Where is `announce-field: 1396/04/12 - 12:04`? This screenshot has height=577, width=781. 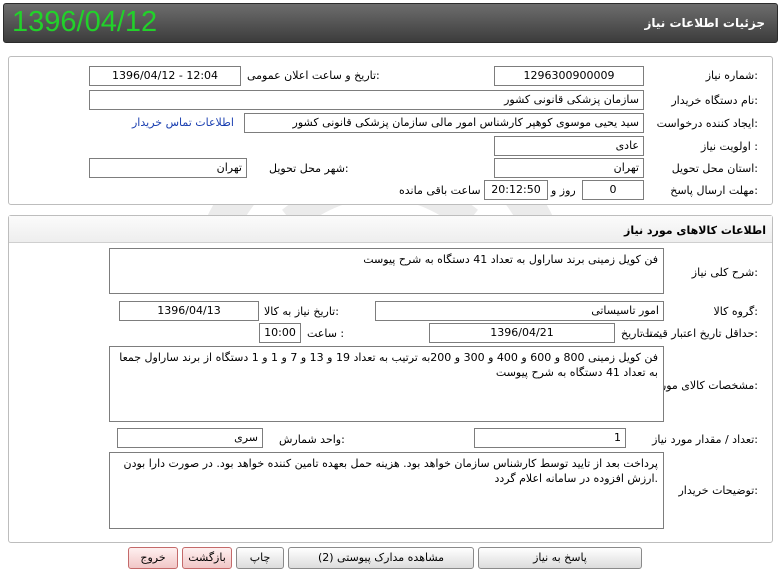
announce-field: 1396/04/12 - 12:04 is located at coordinates (165, 76).